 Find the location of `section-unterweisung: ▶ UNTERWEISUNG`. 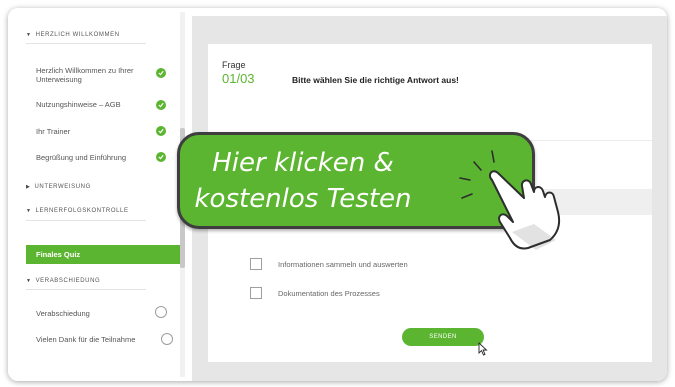

section-unterweisung: ▶ UNTERWEISUNG is located at coordinates (58, 187).